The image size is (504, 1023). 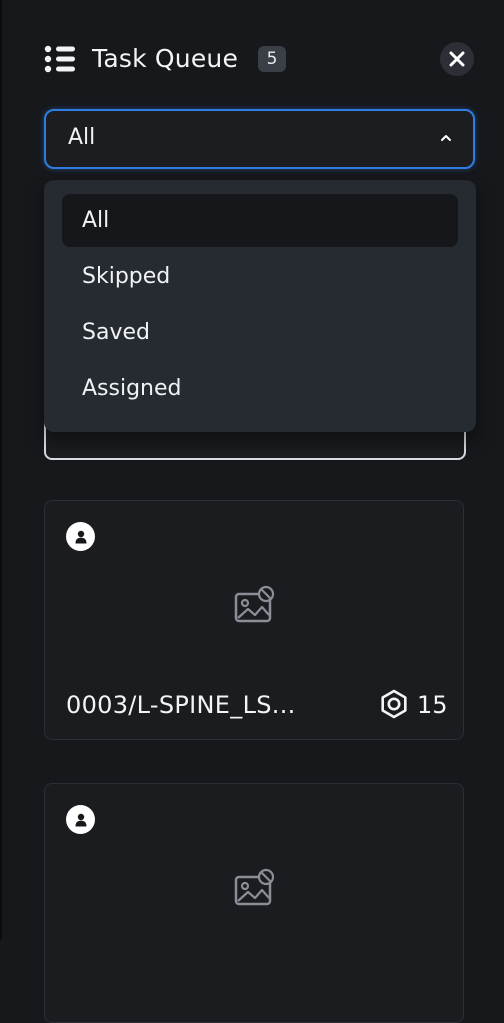 I want to click on panel-title: Task Queue, so click(x=165, y=58).